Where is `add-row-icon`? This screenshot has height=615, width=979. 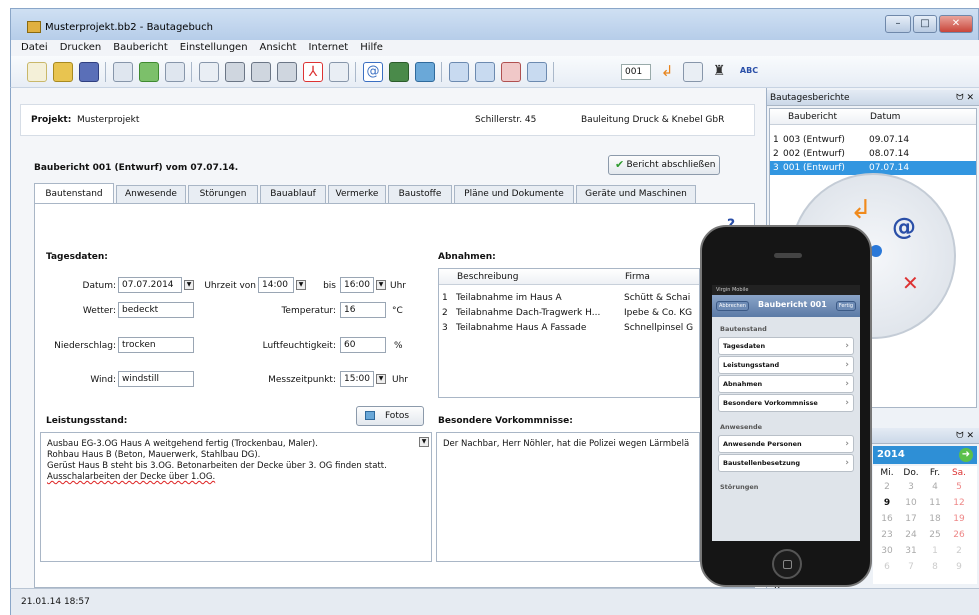 add-row-icon is located at coordinates (459, 72).